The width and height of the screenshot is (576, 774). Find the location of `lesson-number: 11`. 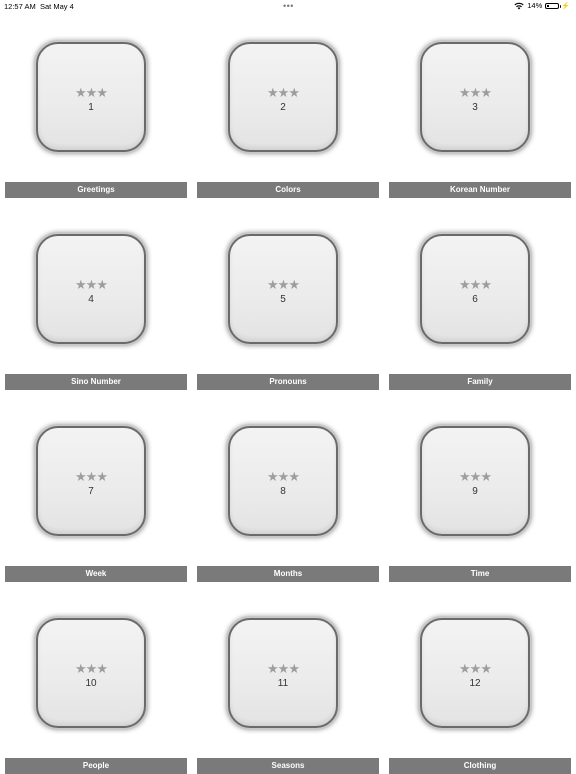

lesson-number: 11 is located at coordinates (283, 683).